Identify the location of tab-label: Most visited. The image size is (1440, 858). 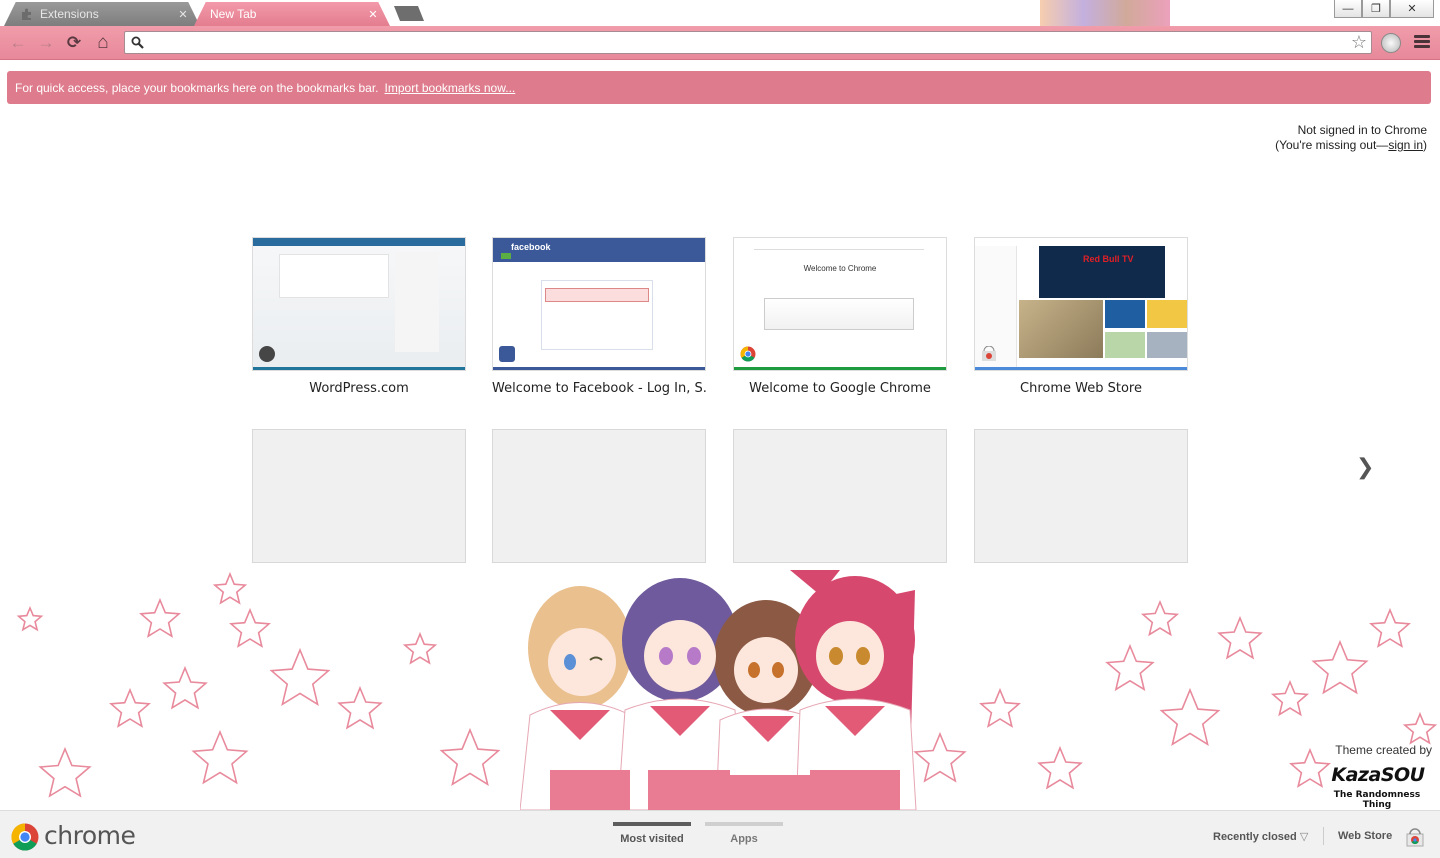
(652, 839).